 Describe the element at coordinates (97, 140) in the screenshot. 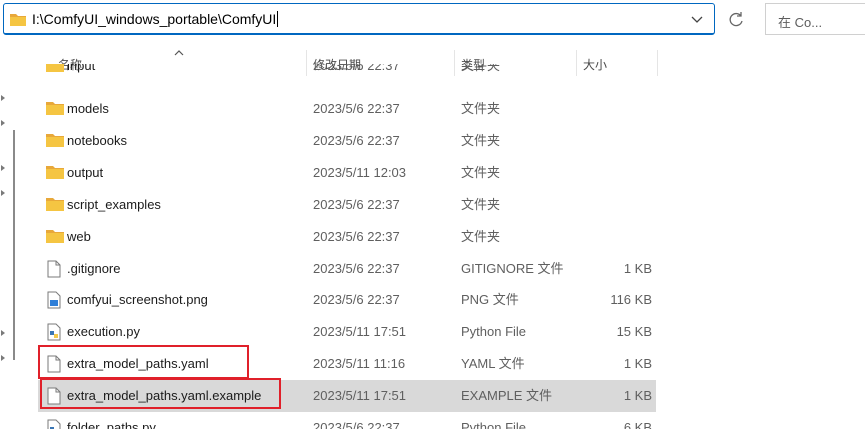

I see `file-name: notebooks` at that location.